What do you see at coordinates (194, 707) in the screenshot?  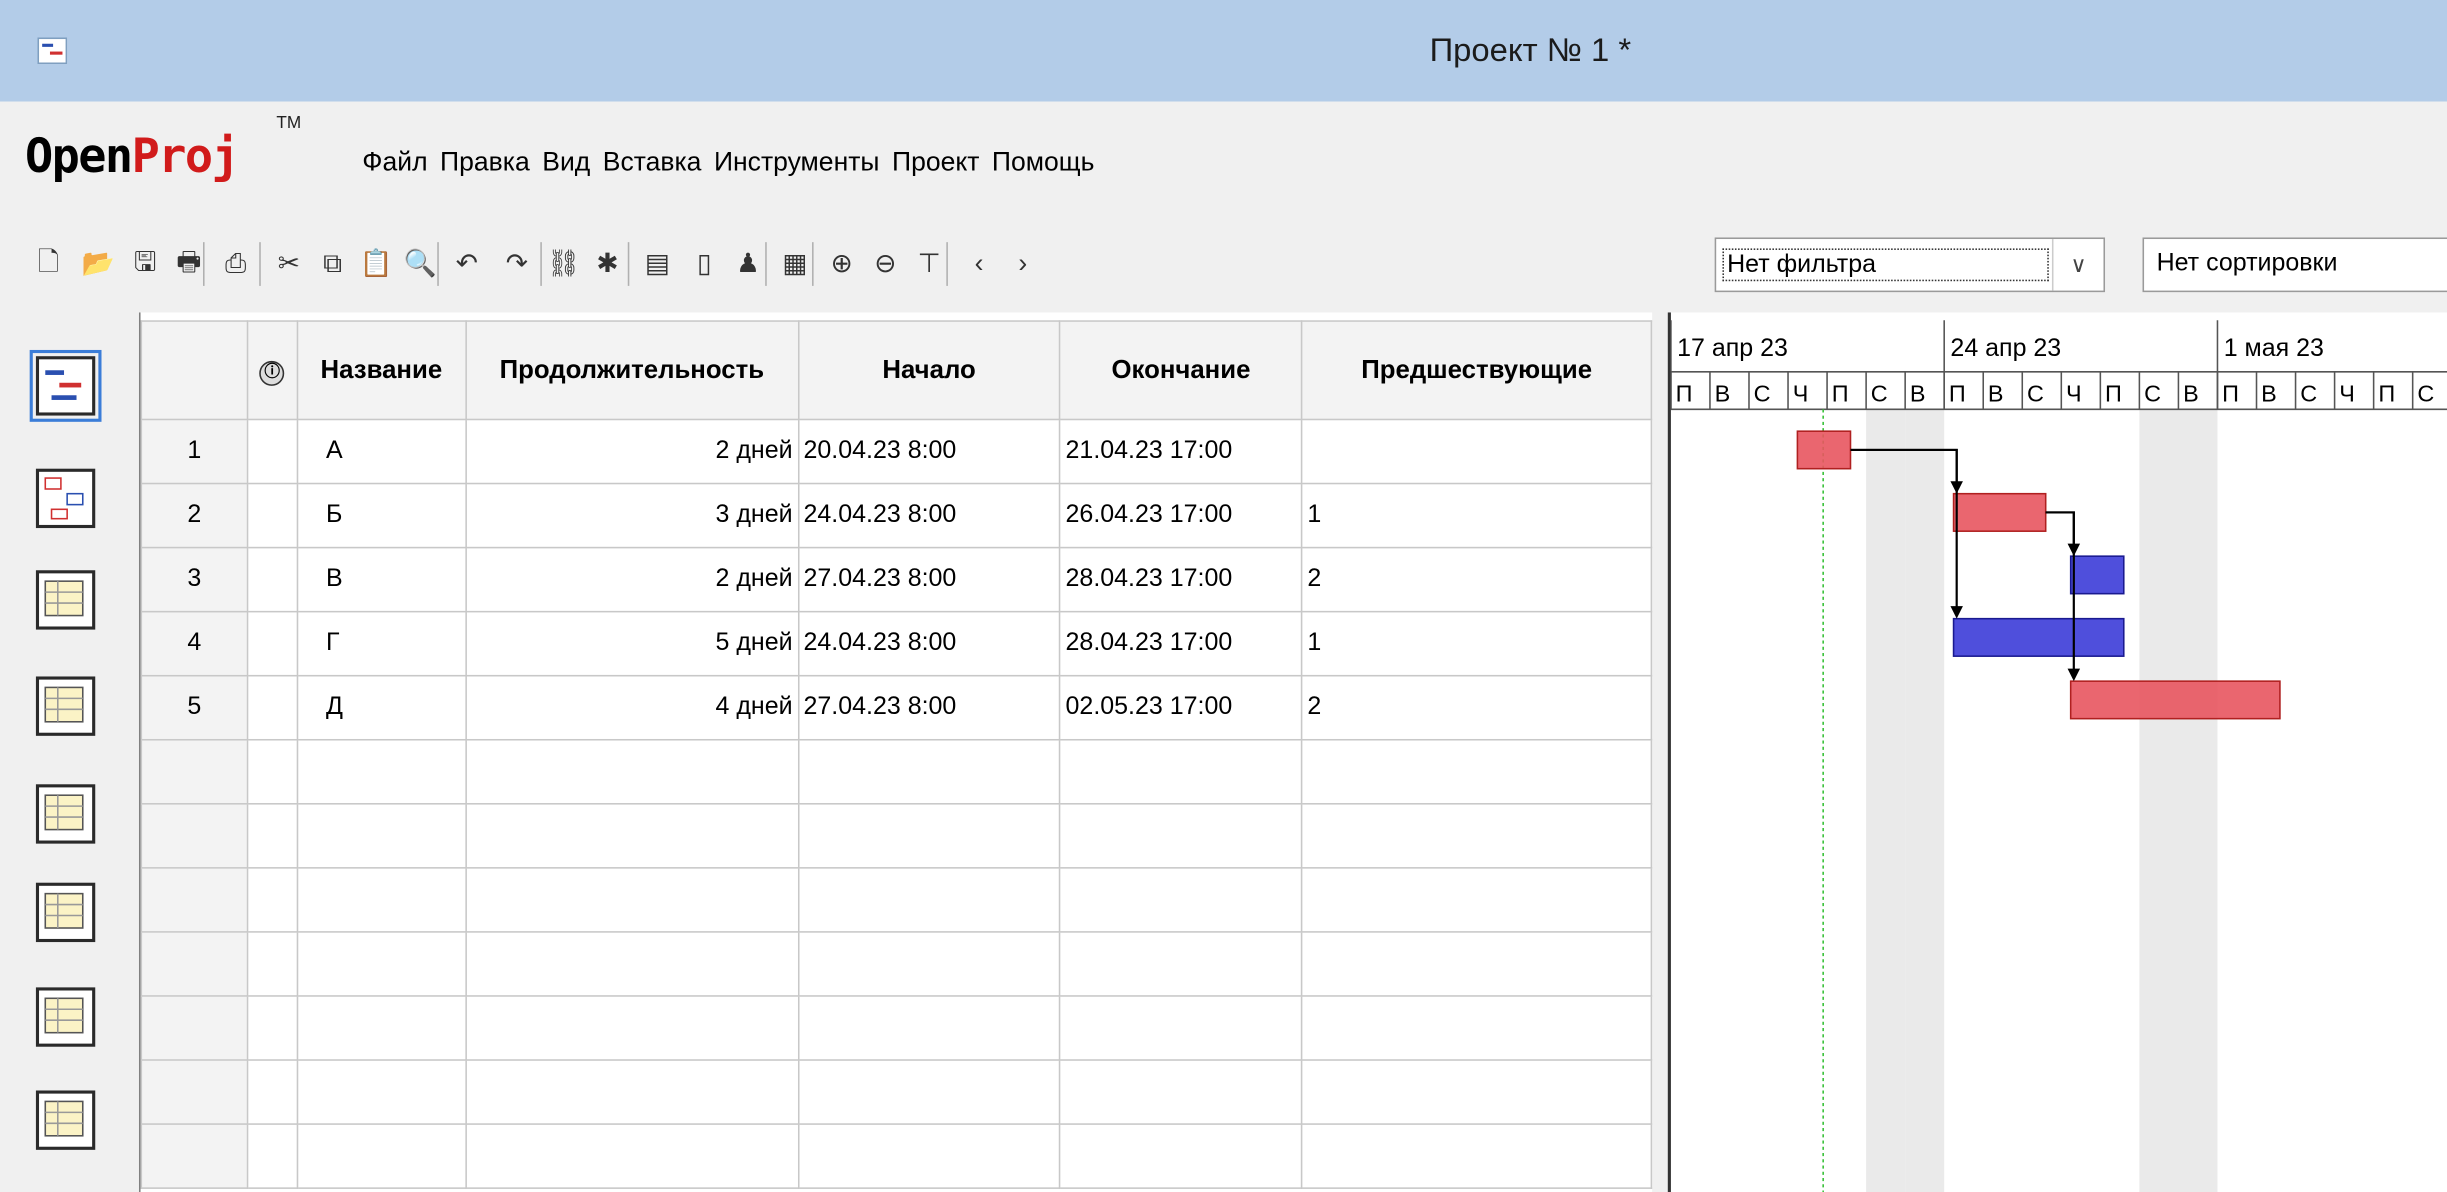 I see `row-number-cell: 5` at bounding box center [194, 707].